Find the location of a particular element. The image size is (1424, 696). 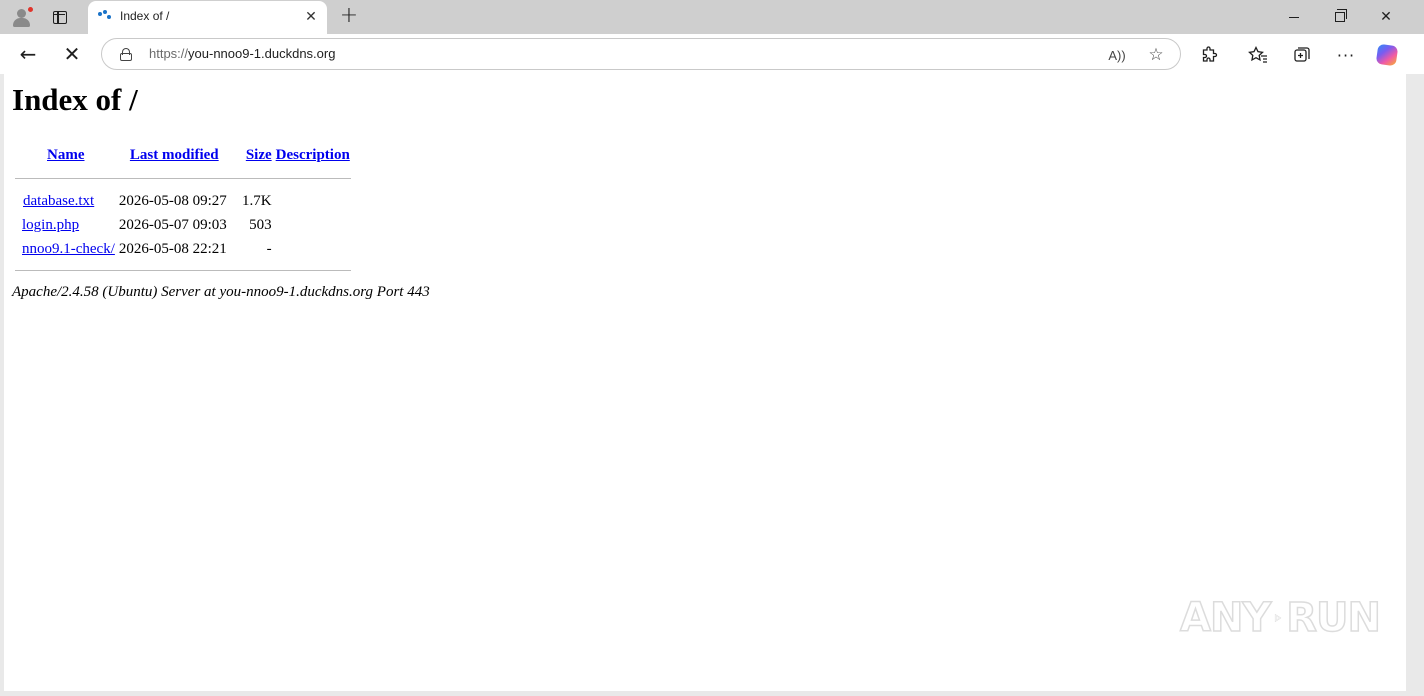

file-name-cell: nnoo9.1-check/ is located at coordinates (67, 249).